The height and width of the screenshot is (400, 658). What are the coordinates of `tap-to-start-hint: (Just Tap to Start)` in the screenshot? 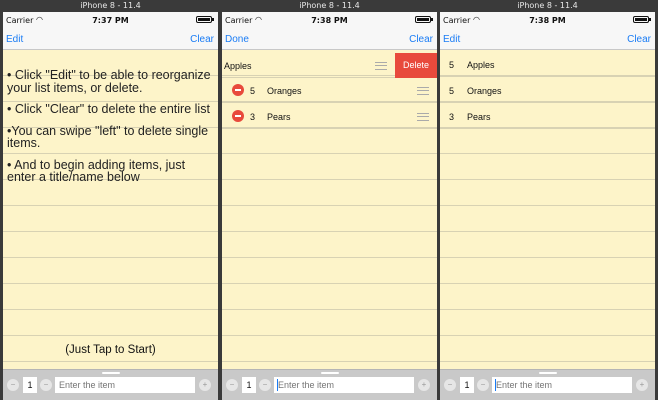 It's located at (110, 350).